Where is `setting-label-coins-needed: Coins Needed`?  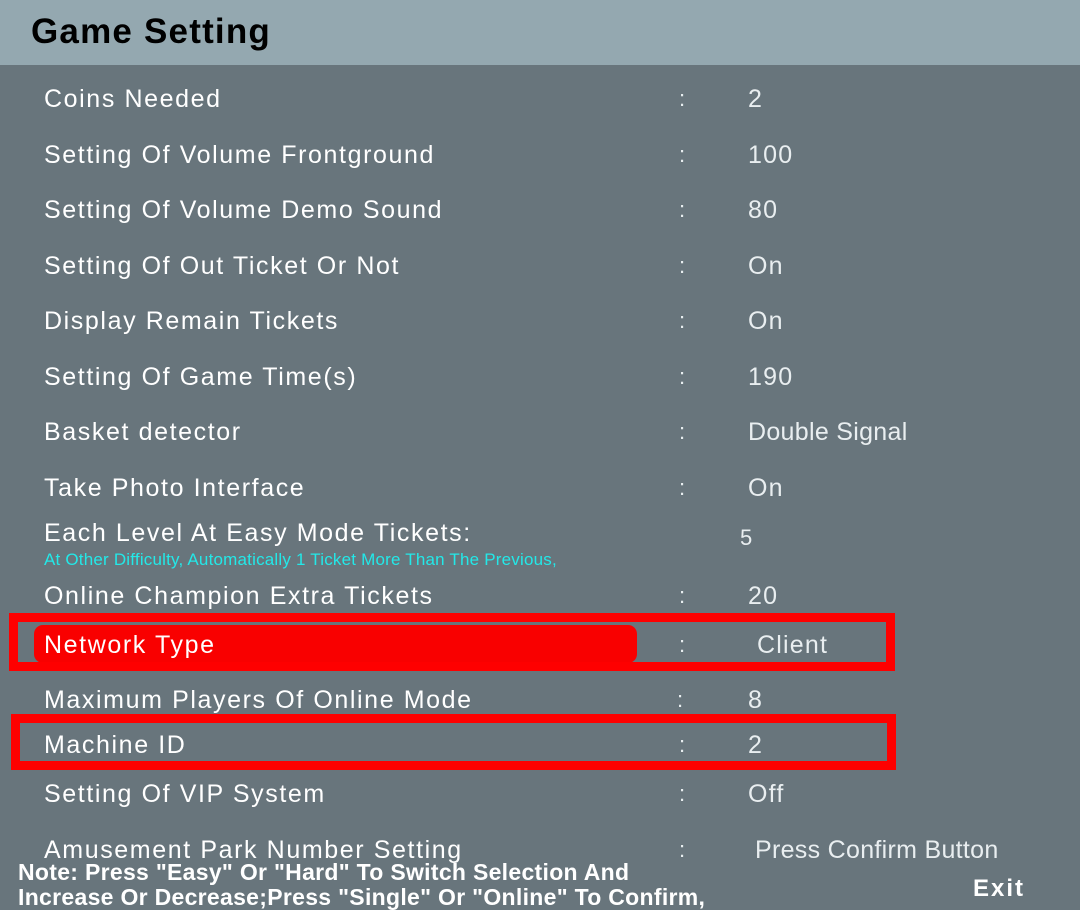
setting-label-coins-needed: Coins Needed is located at coordinates (133, 99).